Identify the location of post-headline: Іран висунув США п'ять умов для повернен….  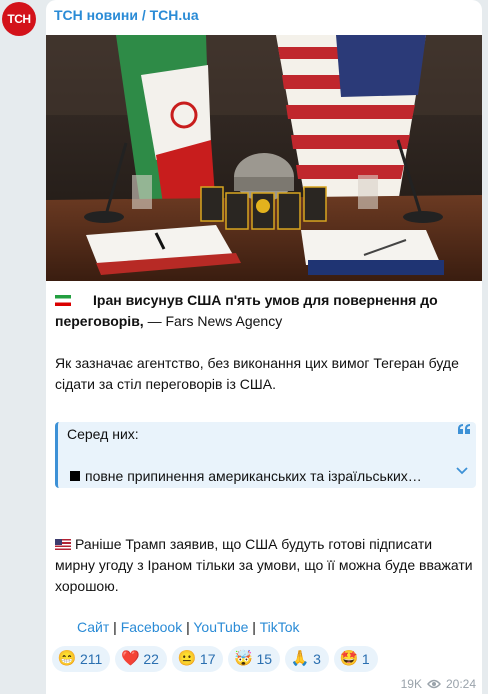
(264, 311).